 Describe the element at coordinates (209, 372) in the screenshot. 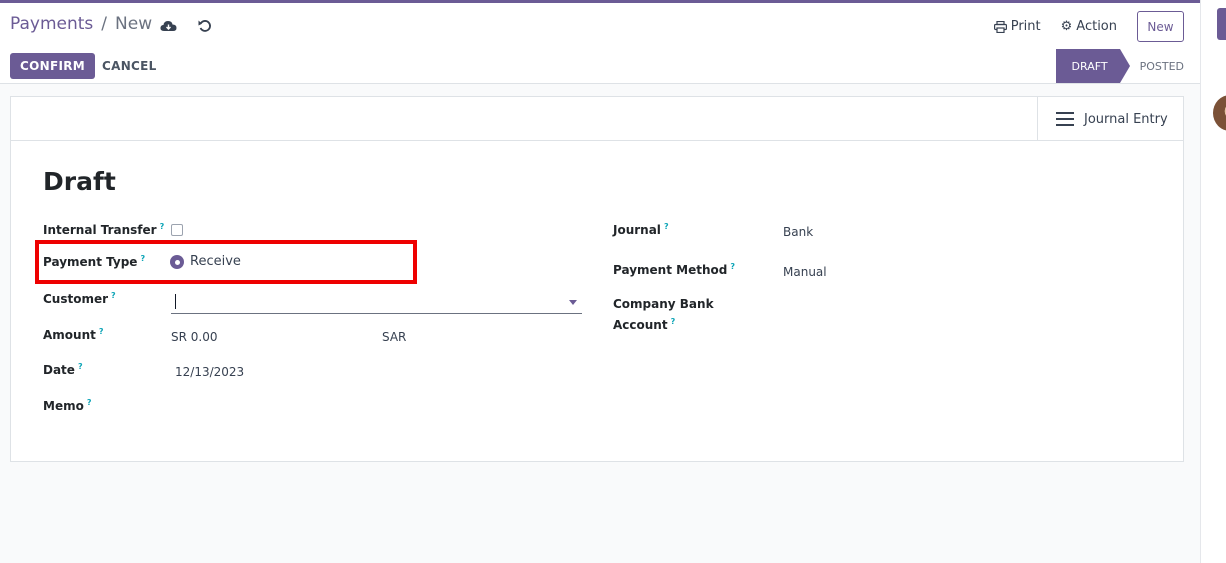

I see `date-field: 12/13/2023` at that location.